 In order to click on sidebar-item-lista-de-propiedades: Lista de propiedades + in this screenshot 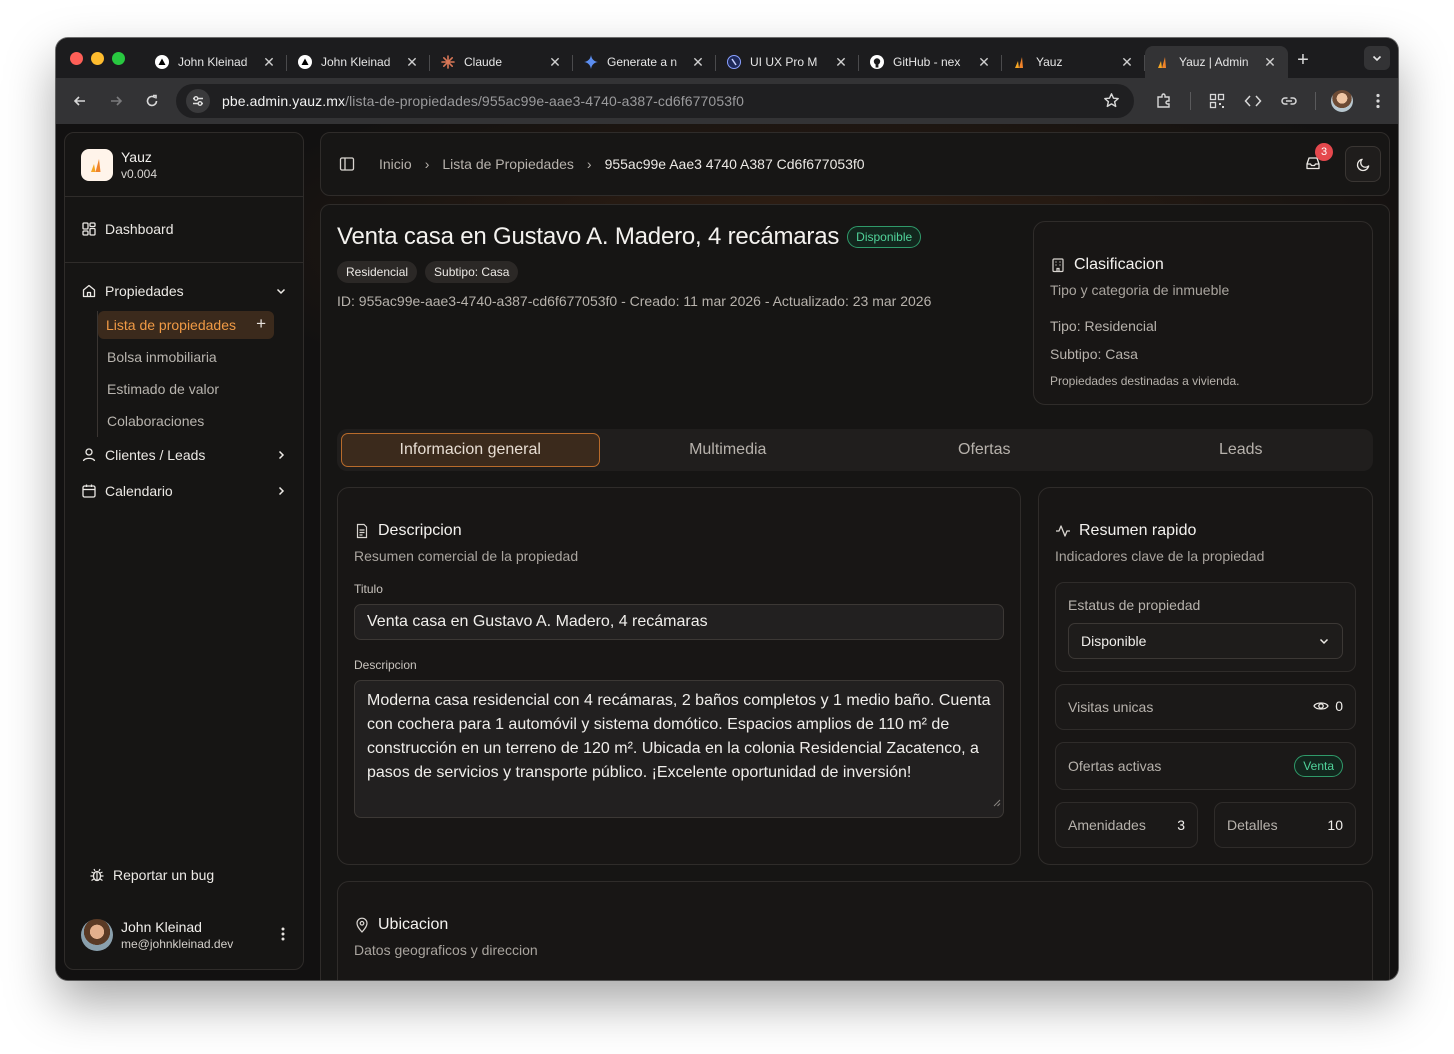, I will do `click(186, 325)`.